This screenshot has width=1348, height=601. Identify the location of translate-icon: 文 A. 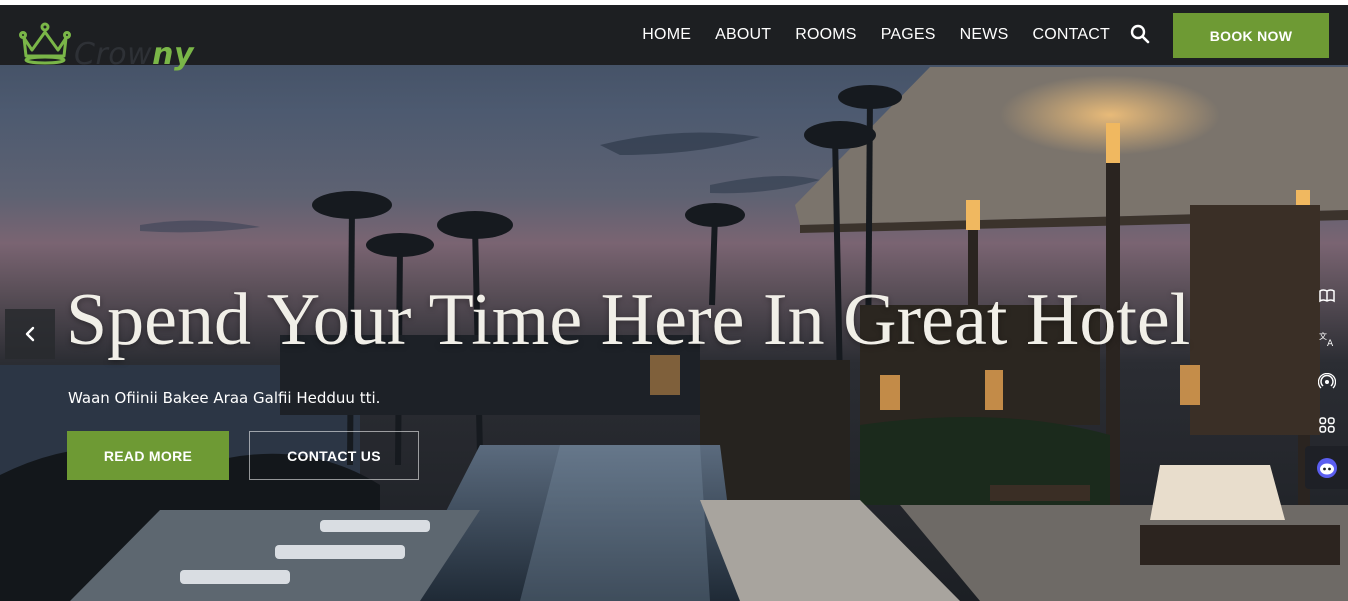
(1326, 339).